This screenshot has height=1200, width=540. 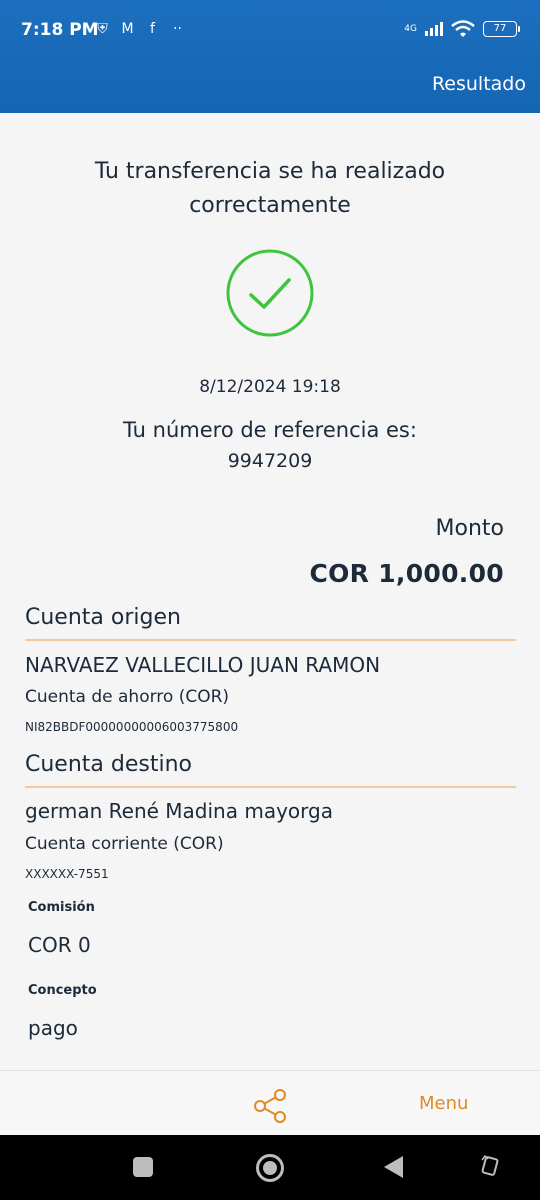 I want to click on wifi-icon, so click(x=463, y=28).